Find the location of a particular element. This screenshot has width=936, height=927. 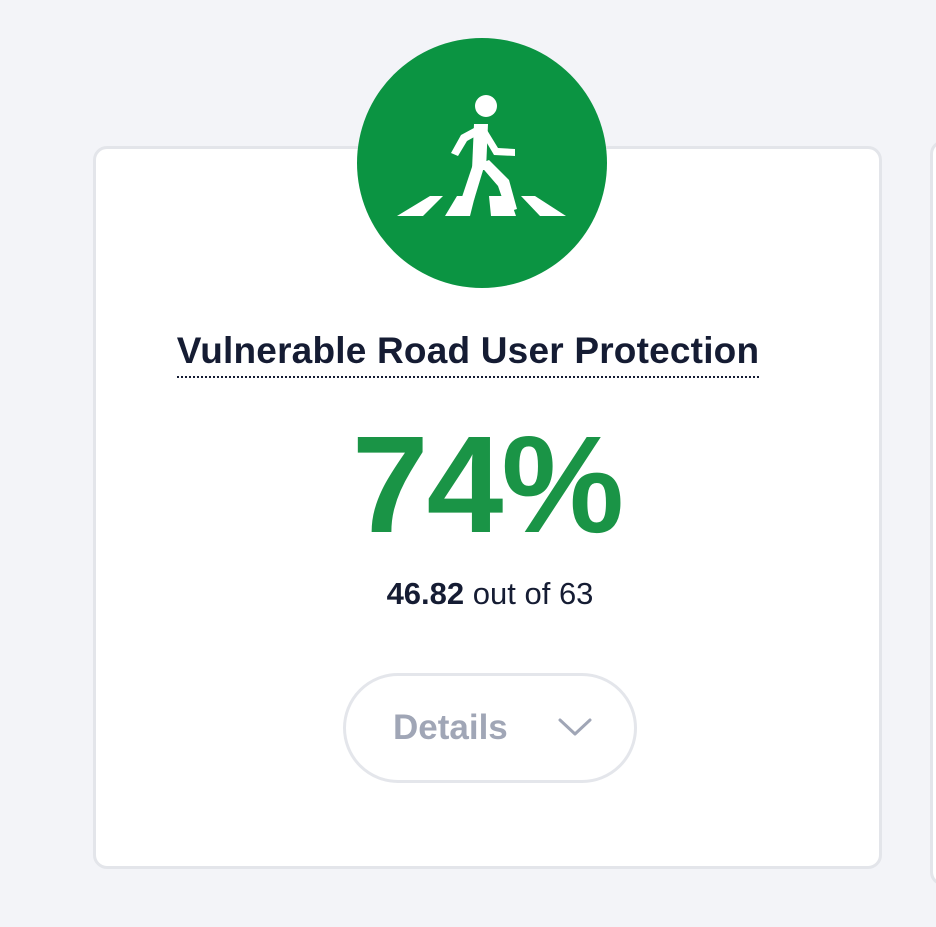

chevron-down-icon is located at coordinates (575, 727).